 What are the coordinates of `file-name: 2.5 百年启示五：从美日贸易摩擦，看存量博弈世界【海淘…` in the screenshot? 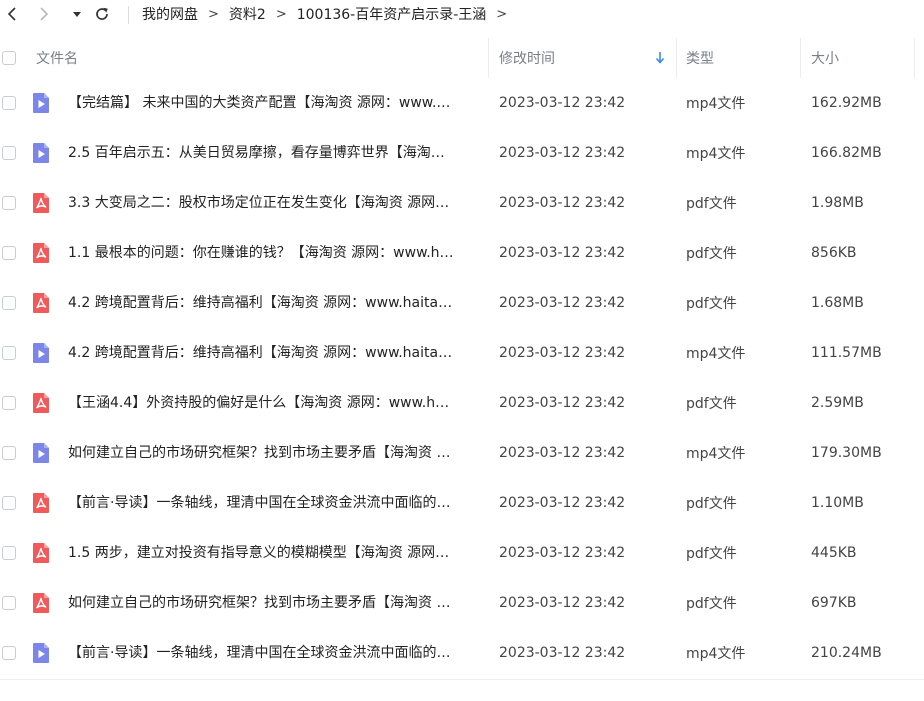 It's located at (274, 153).